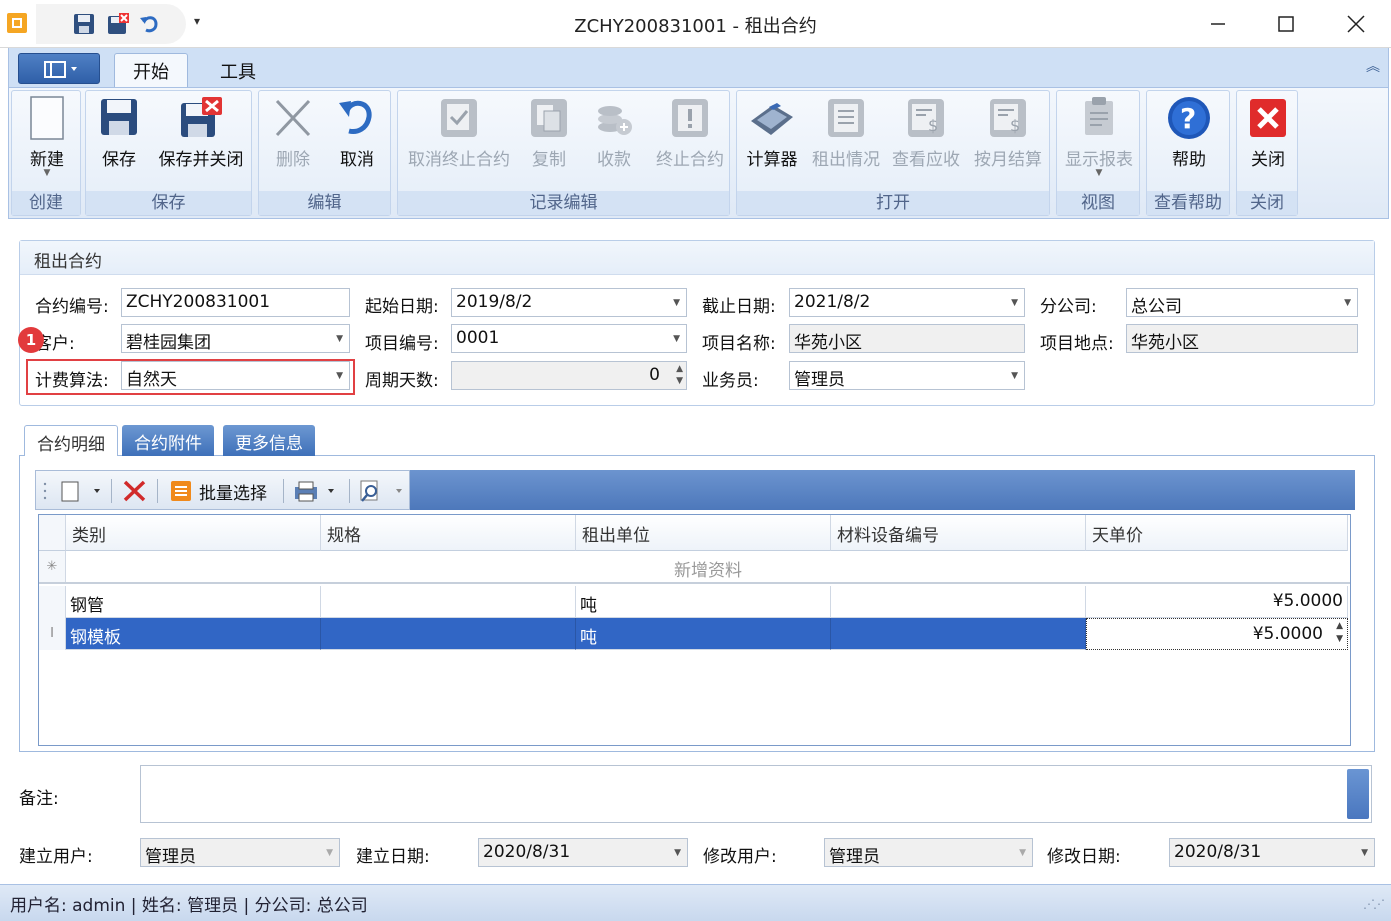 Image resolution: width=1391 pixels, height=921 pixels. Describe the element at coordinates (1217, 634) in the screenshot. I see `daily-price-editor: ¥5.0000 ▲ ▼` at that location.